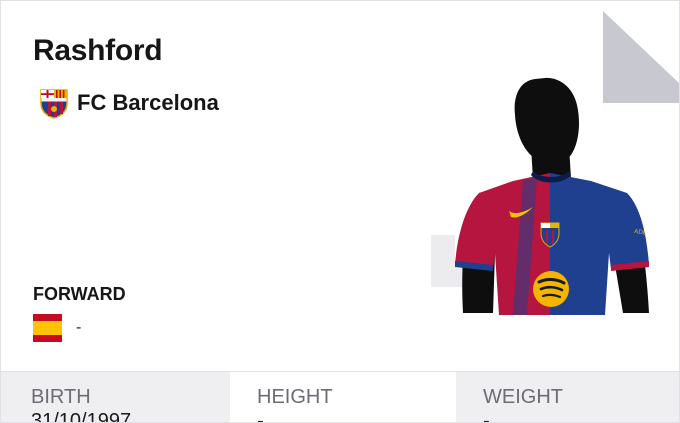 The width and height of the screenshot is (680, 423). What do you see at coordinates (81, 416) in the screenshot?
I see `stat-birth-value: 31/10/1997` at bounding box center [81, 416].